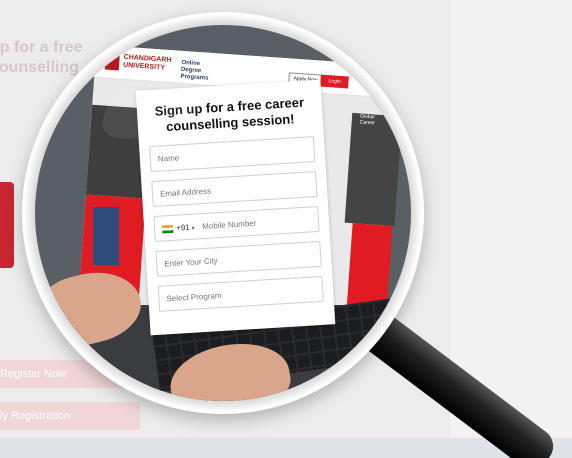  Describe the element at coordinates (240, 293) in the screenshot. I see `program-select: Select Program` at that location.